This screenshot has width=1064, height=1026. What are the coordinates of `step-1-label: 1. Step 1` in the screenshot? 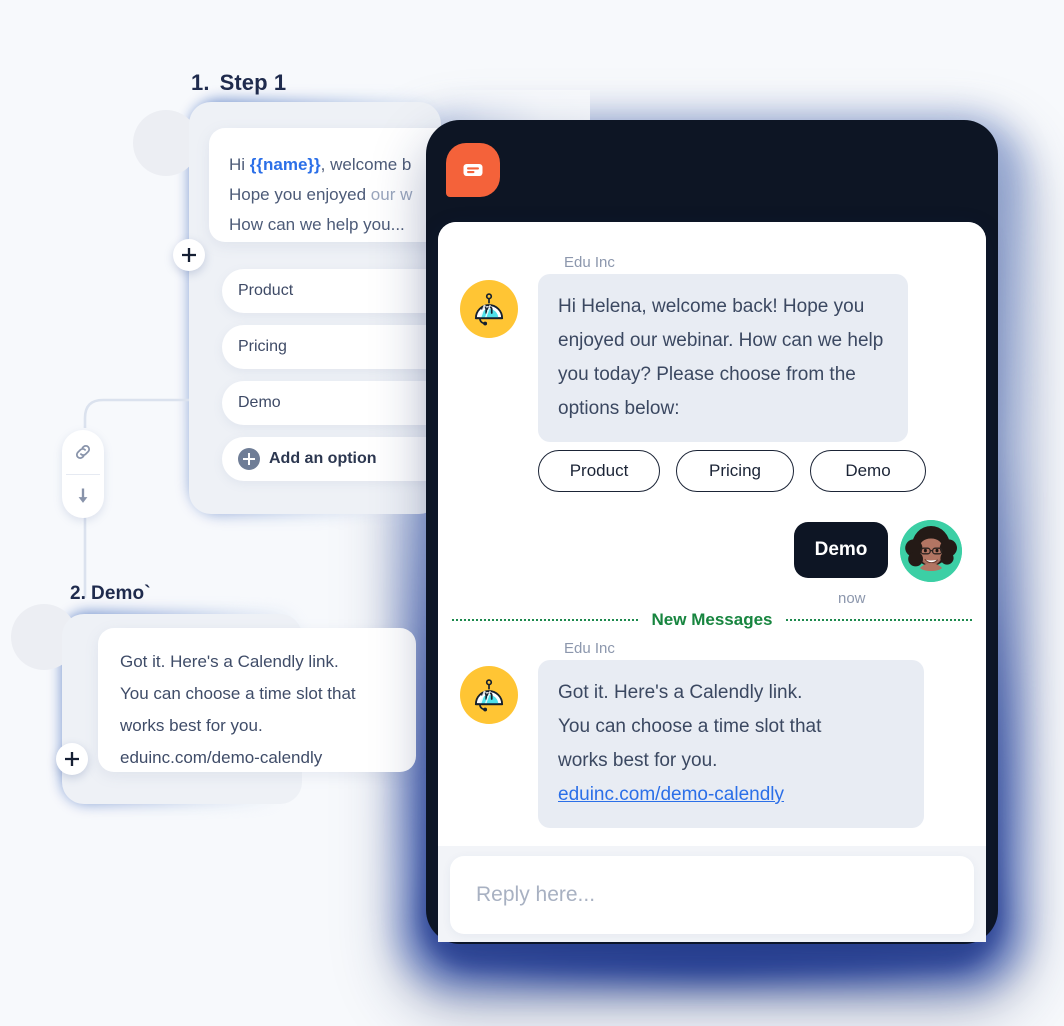 It's located at (238, 83).